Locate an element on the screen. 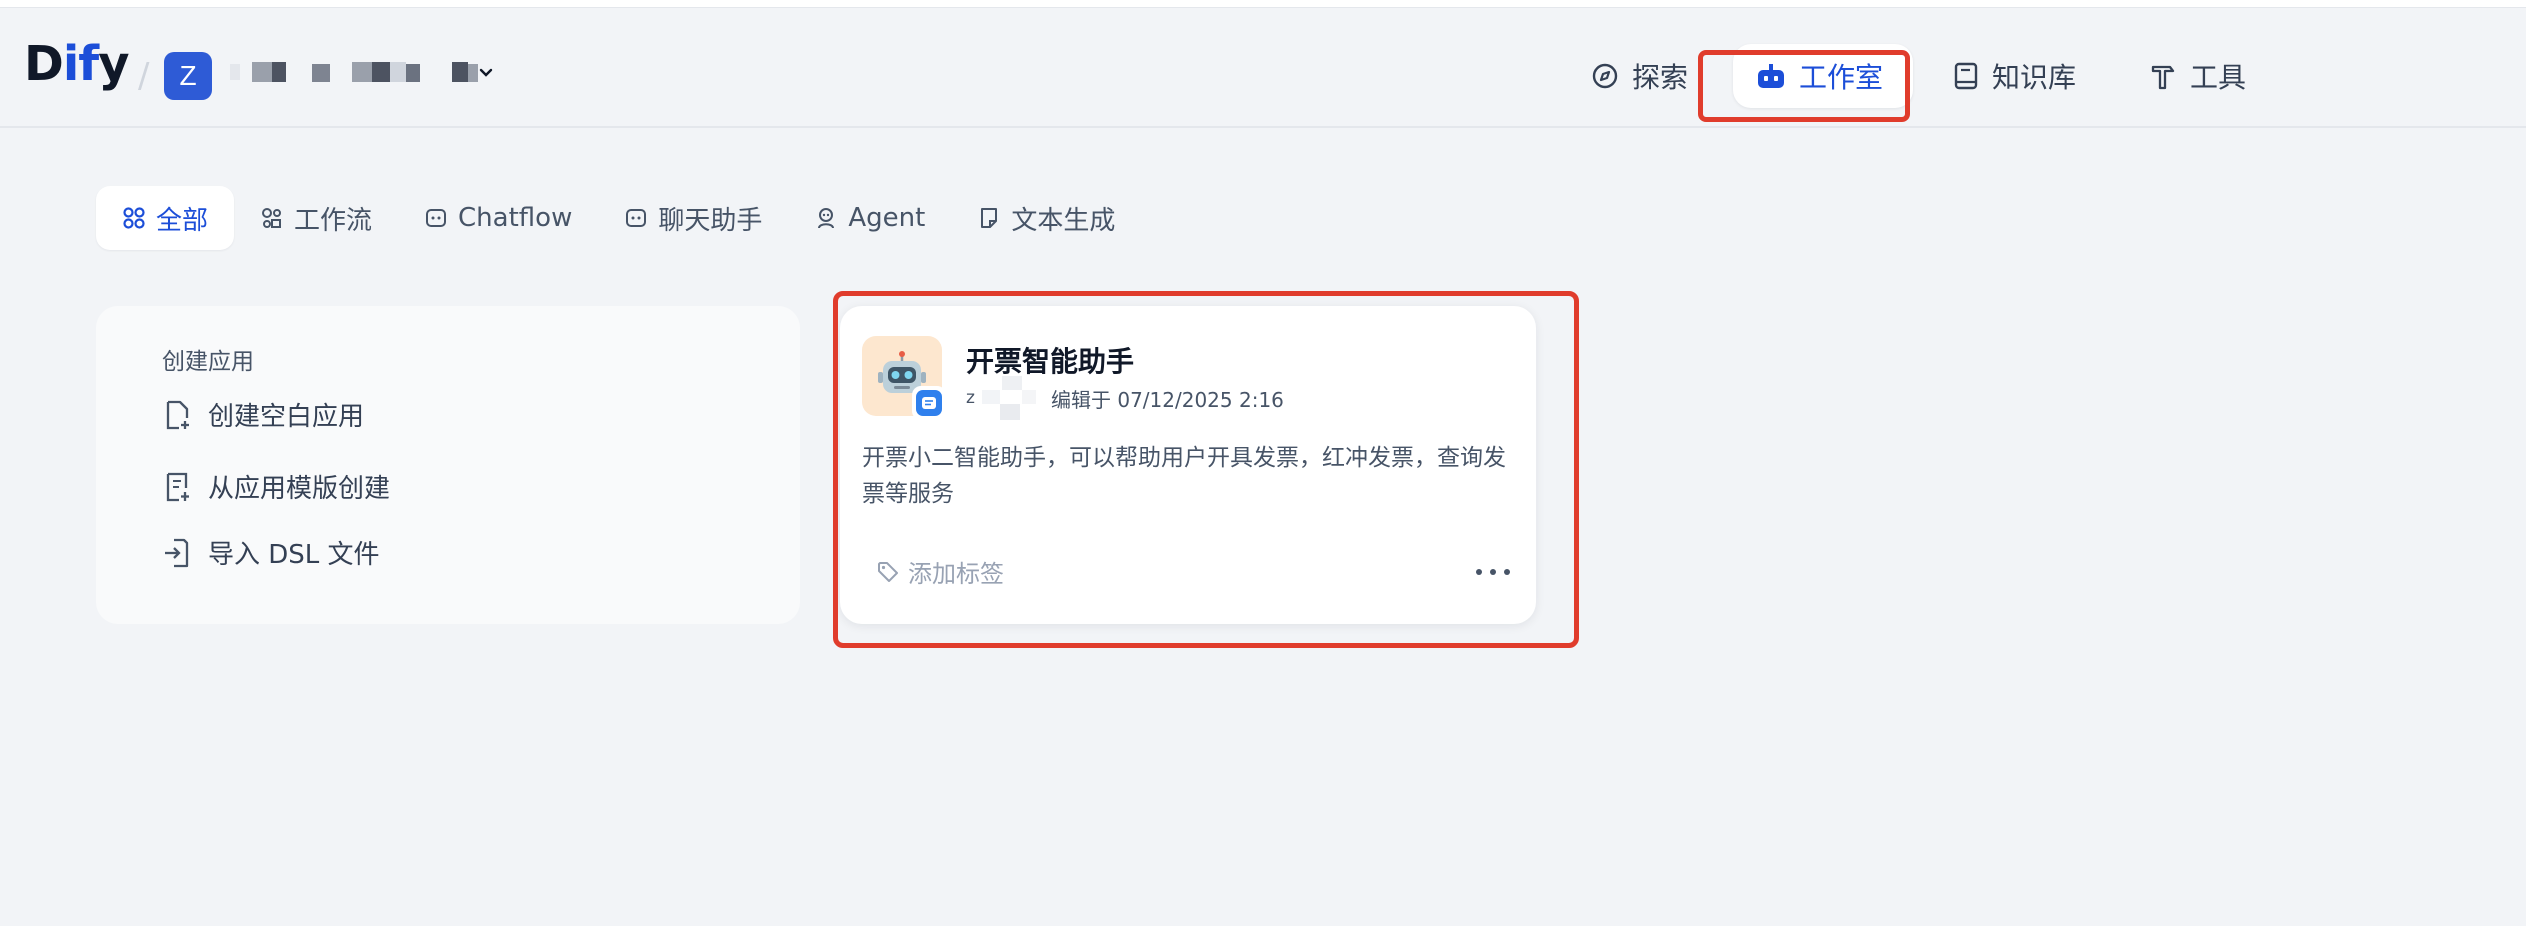 The image size is (2526, 926). tab-workflow: 工作流 is located at coordinates (316, 218).